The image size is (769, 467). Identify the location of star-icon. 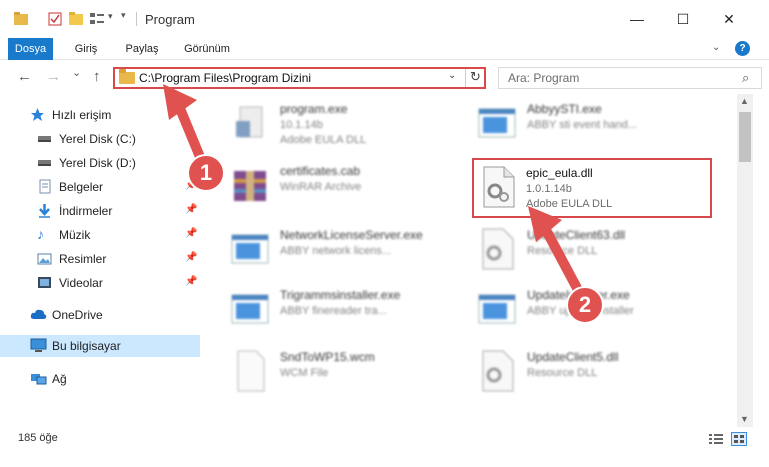
(37, 114).